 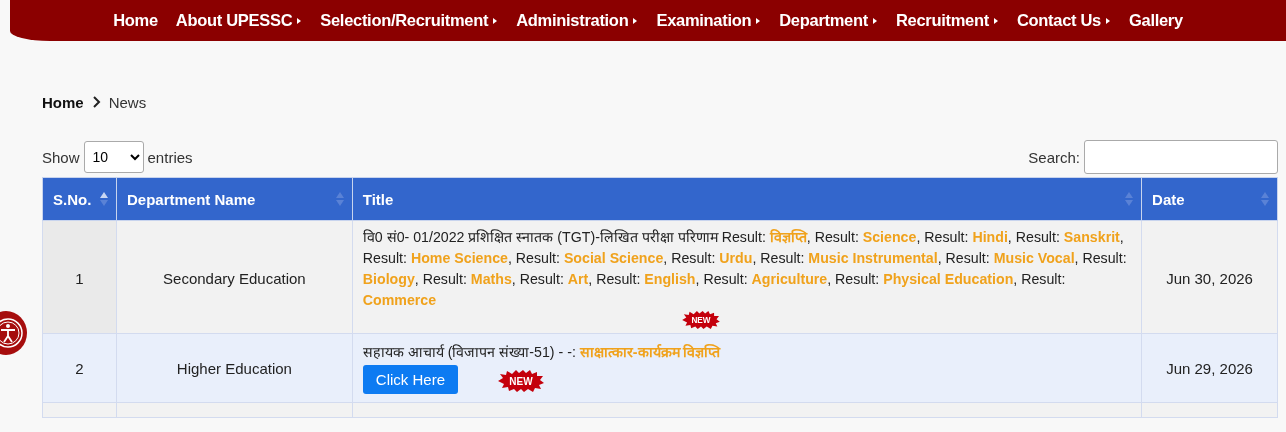 I want to click on result-link: Commerce, so click(x=399, y=300).